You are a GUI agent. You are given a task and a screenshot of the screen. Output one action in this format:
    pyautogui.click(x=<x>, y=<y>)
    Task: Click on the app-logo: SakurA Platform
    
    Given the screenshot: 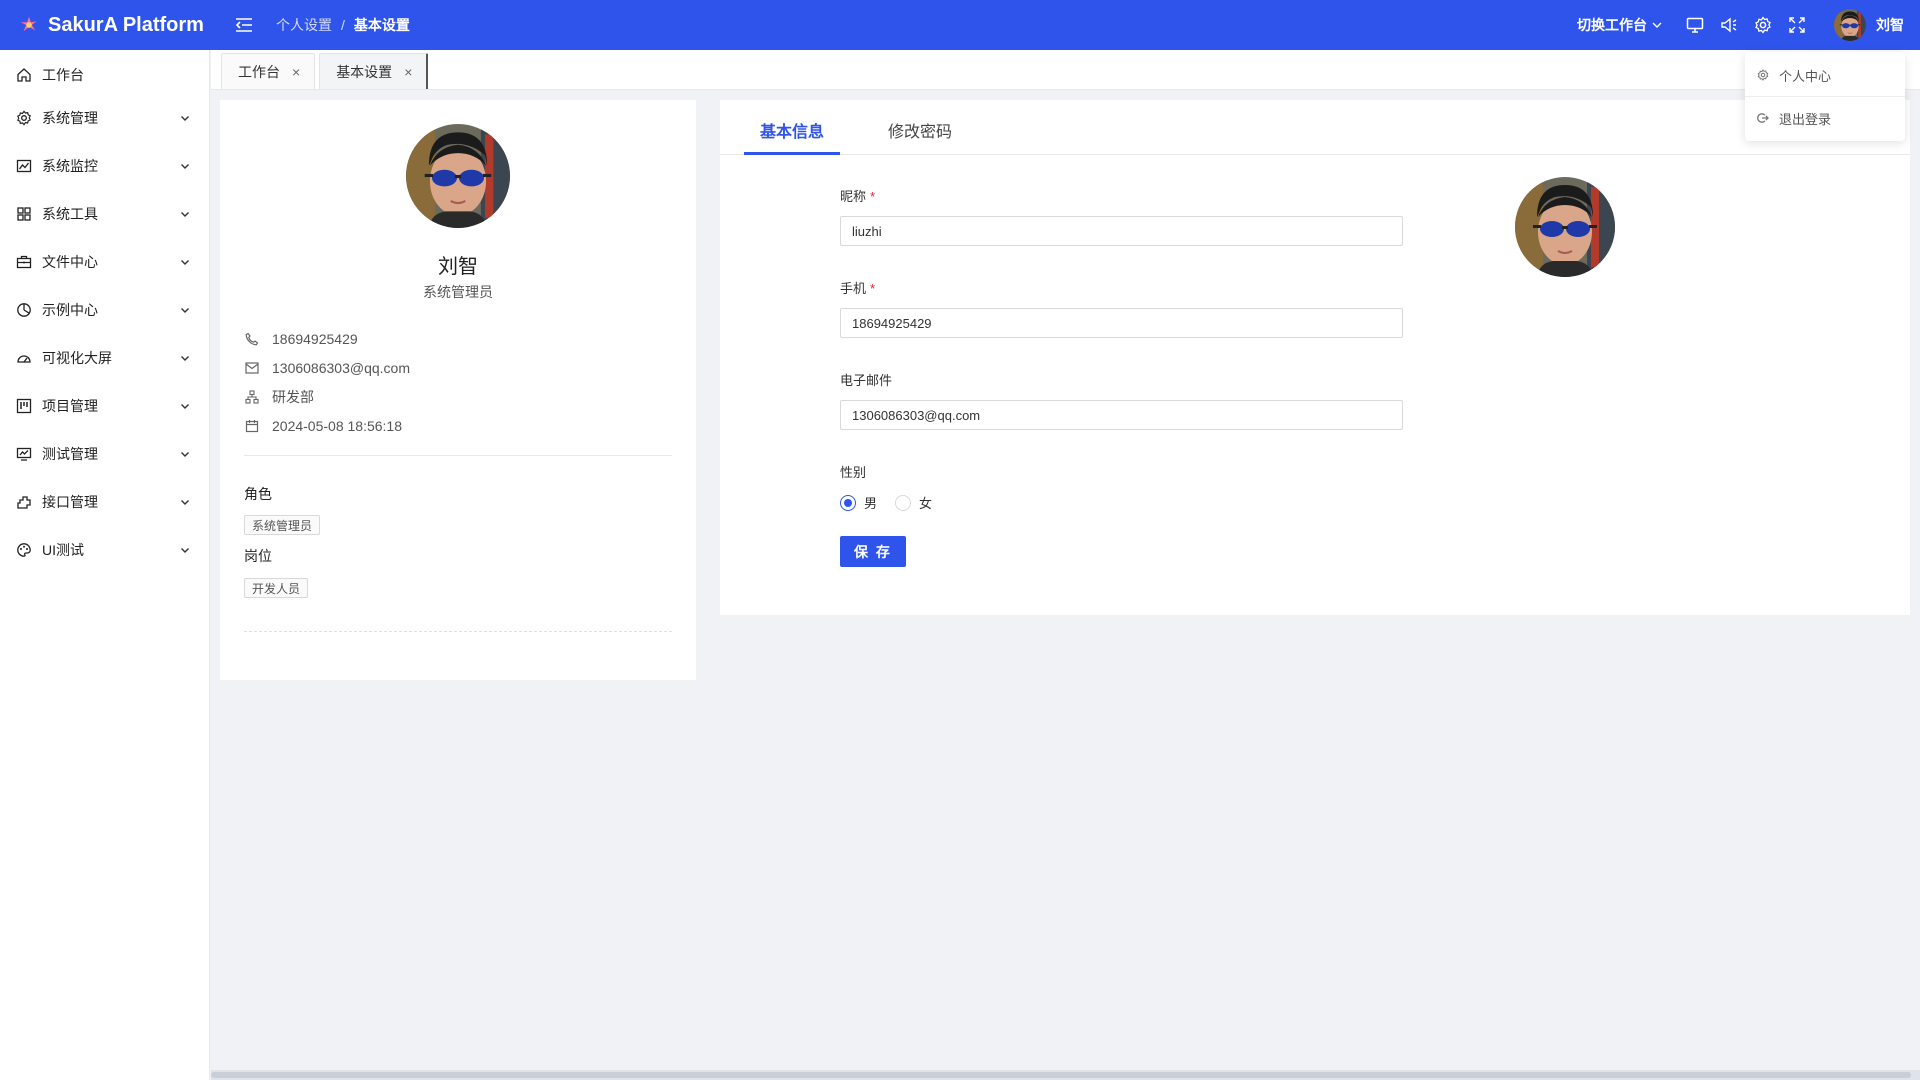 What is the action you would take?
    pyautogui.click(x=105, y=25)
    